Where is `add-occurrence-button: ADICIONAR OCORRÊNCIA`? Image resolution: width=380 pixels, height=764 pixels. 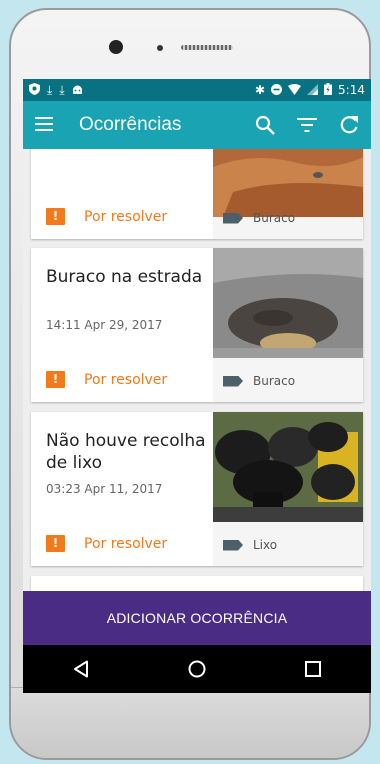 add-occurrence-button: ADICIONAR OCORRÊNCIA is located at coordinates (197, 618).